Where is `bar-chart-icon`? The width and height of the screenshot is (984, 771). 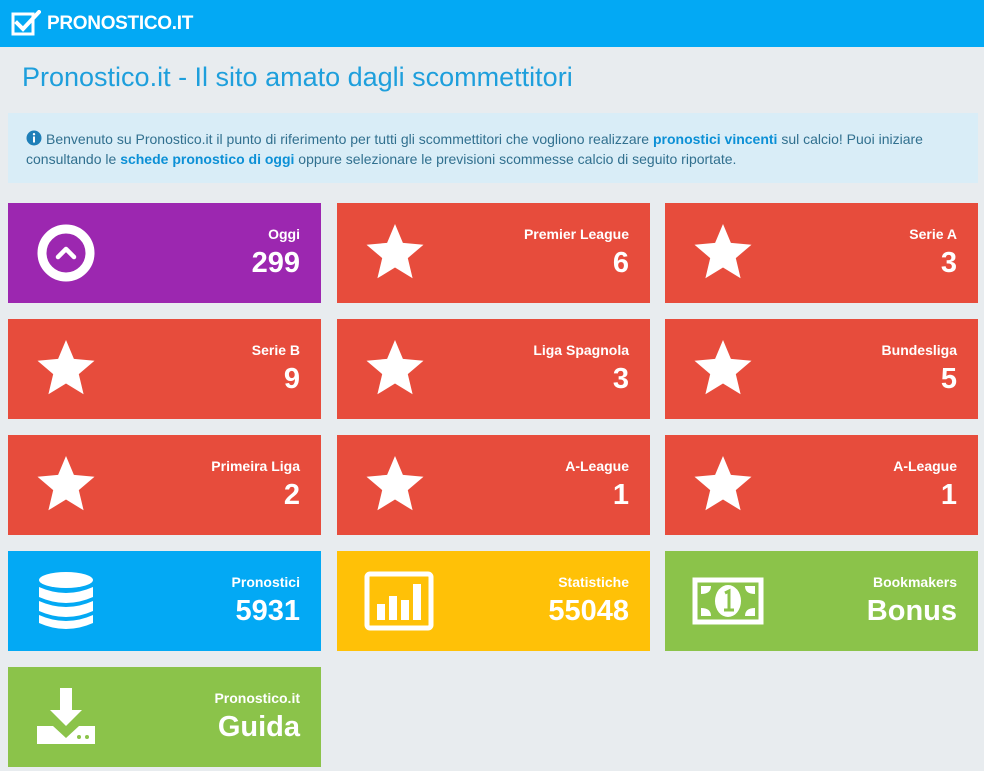
bar-chart-icon is located at coordinates (399, 601).